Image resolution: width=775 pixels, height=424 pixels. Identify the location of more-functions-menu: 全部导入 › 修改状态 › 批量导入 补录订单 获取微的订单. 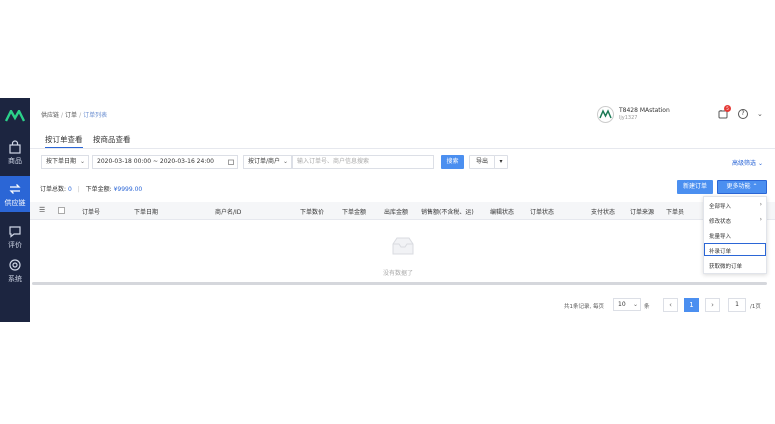
(735, 235).